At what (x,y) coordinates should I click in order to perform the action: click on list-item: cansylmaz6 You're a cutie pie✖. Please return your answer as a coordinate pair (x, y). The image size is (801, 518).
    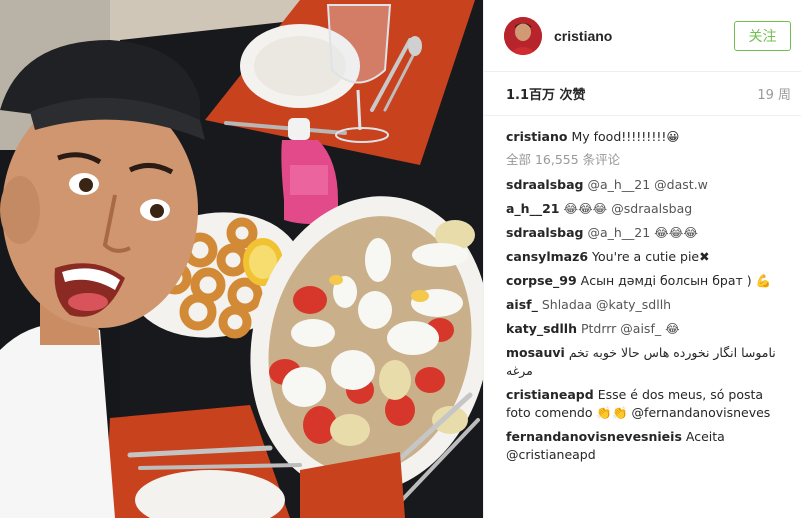
    Looking at the image, I should click on (648, 257).